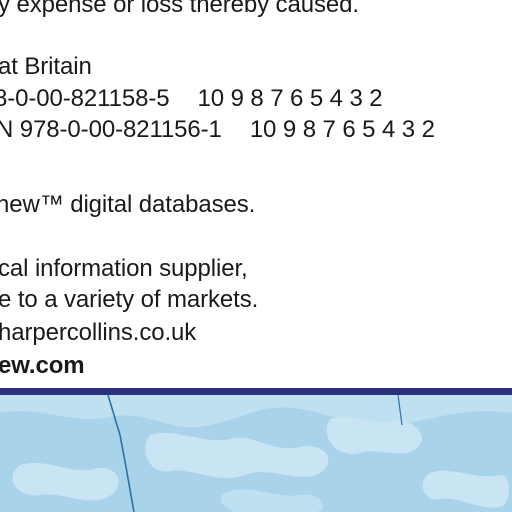  What do you see at coordinates (98, 333) in the screenshot?
I see `website-link: harpercollins.co.uk` at bounding box center [98, 333].